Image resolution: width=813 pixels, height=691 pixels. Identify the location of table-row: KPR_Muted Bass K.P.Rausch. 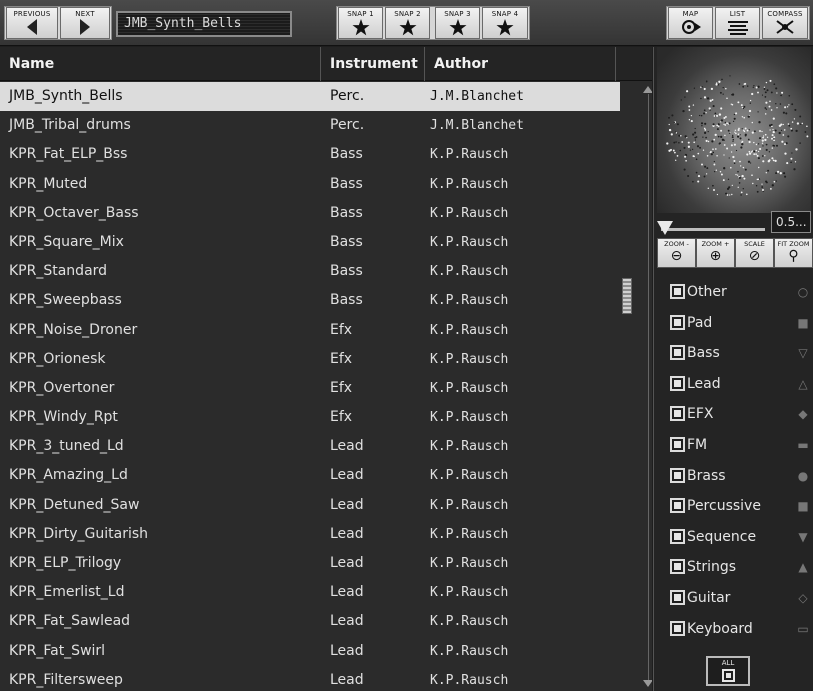
(310, 184).